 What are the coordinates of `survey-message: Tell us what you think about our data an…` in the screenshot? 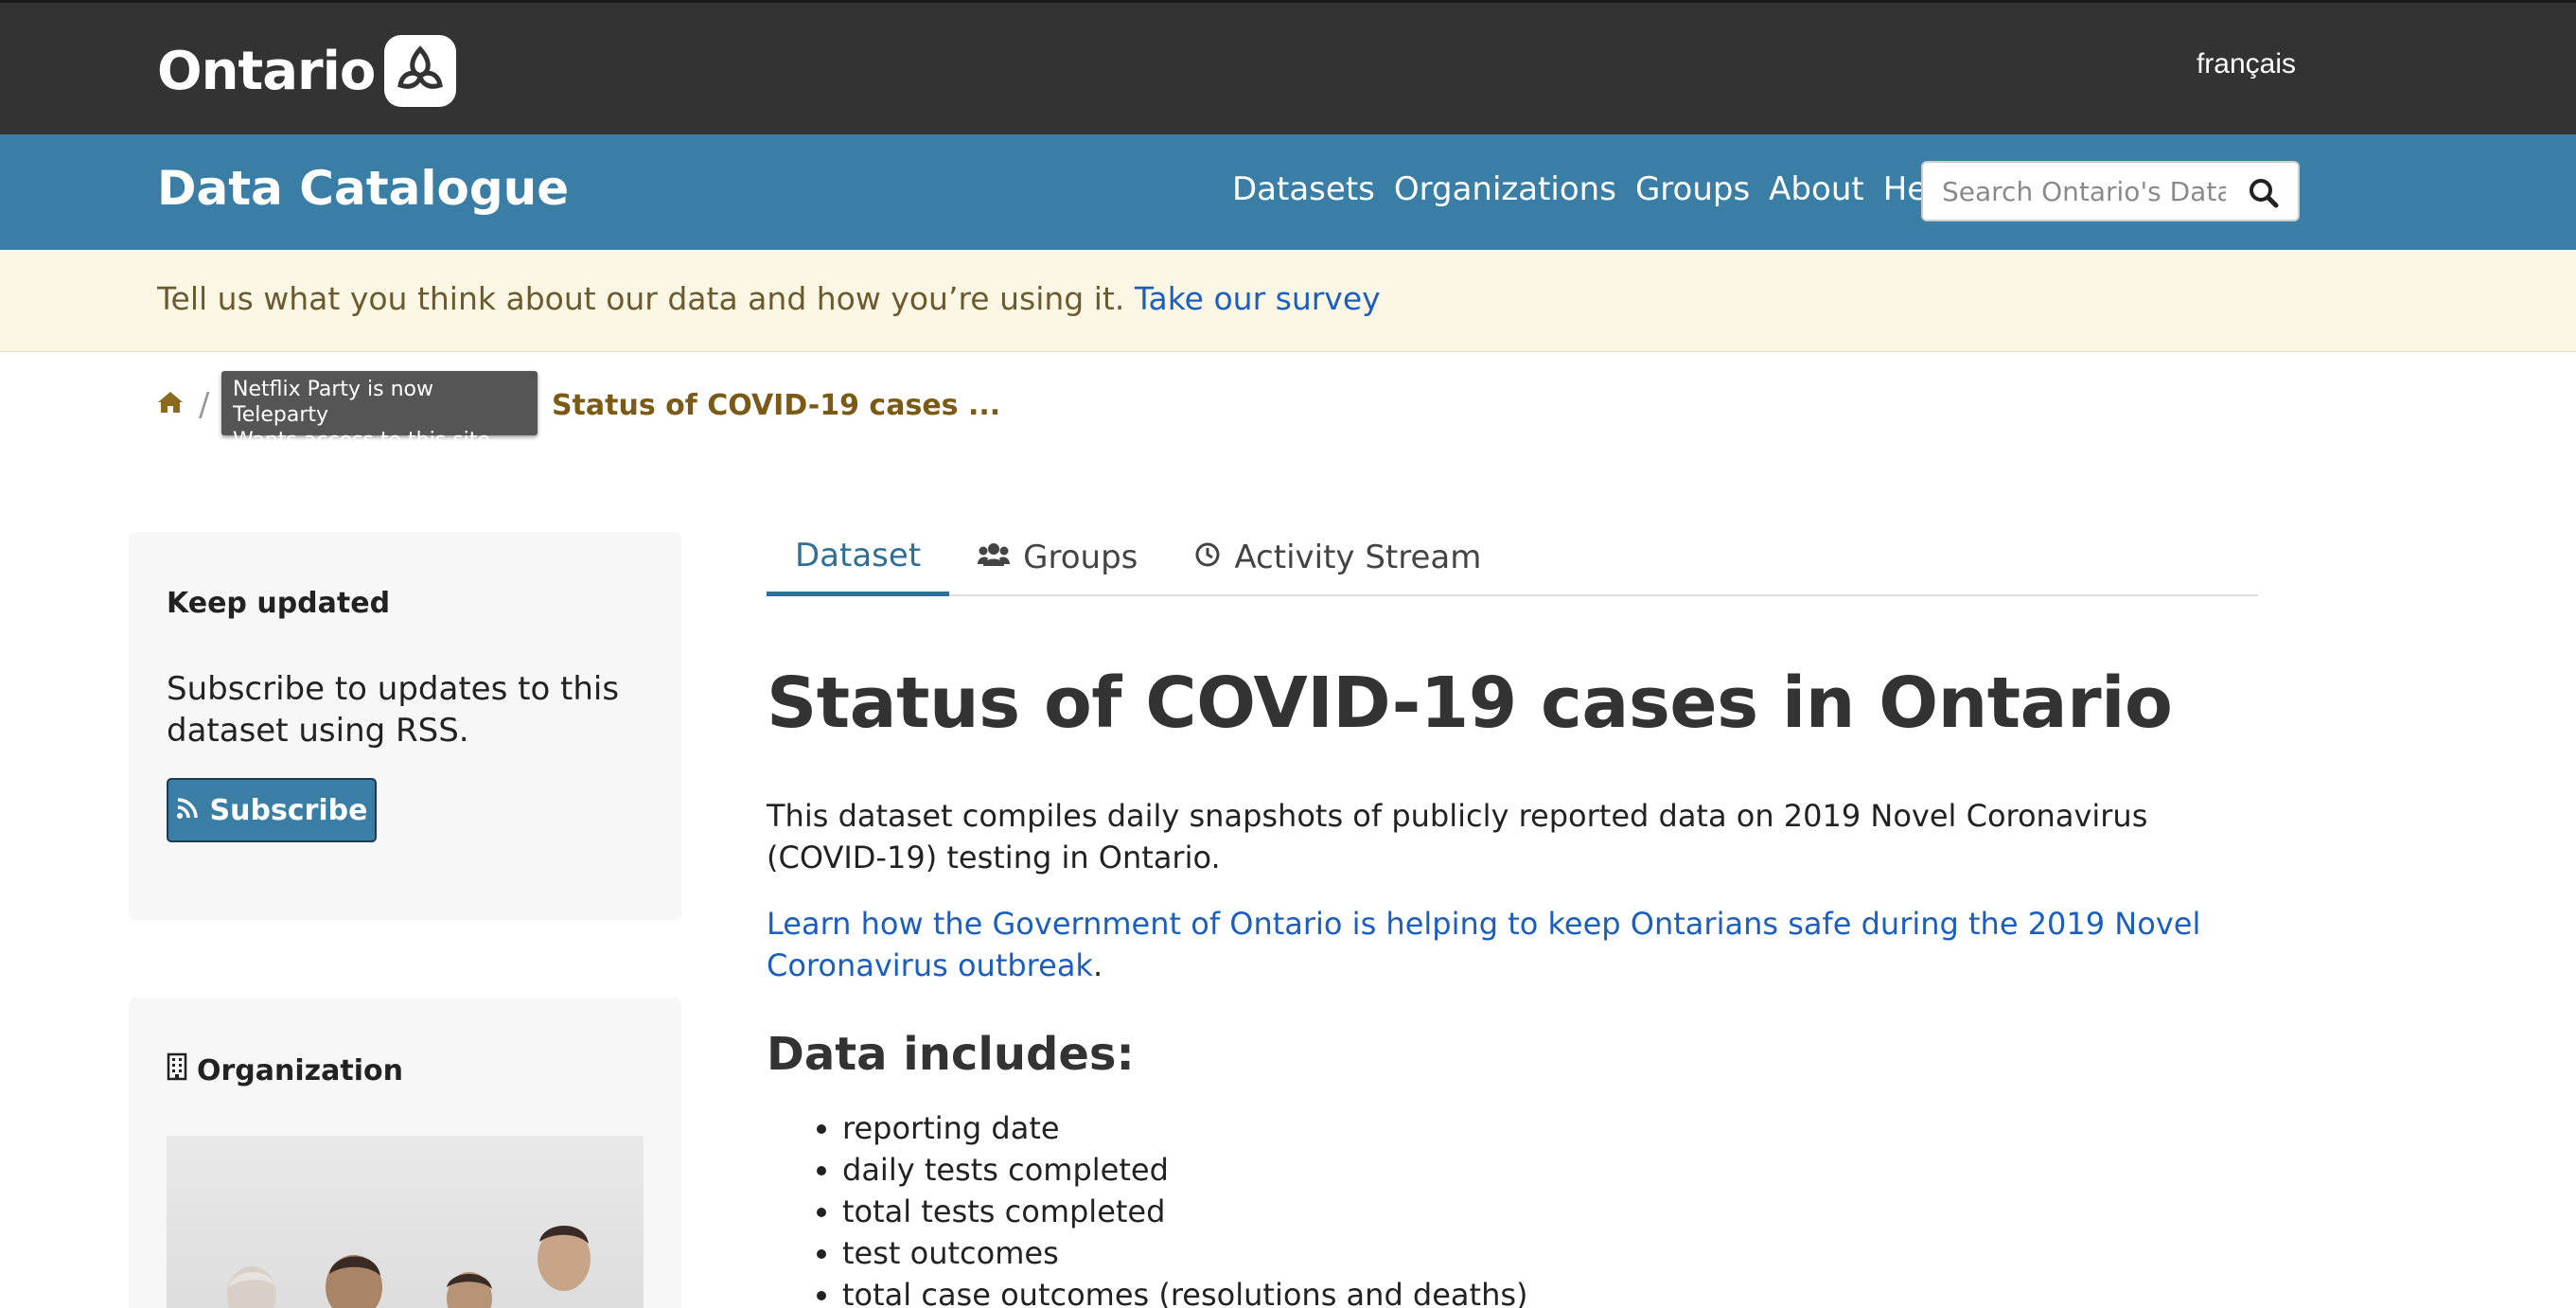 It's located at (769, 299).